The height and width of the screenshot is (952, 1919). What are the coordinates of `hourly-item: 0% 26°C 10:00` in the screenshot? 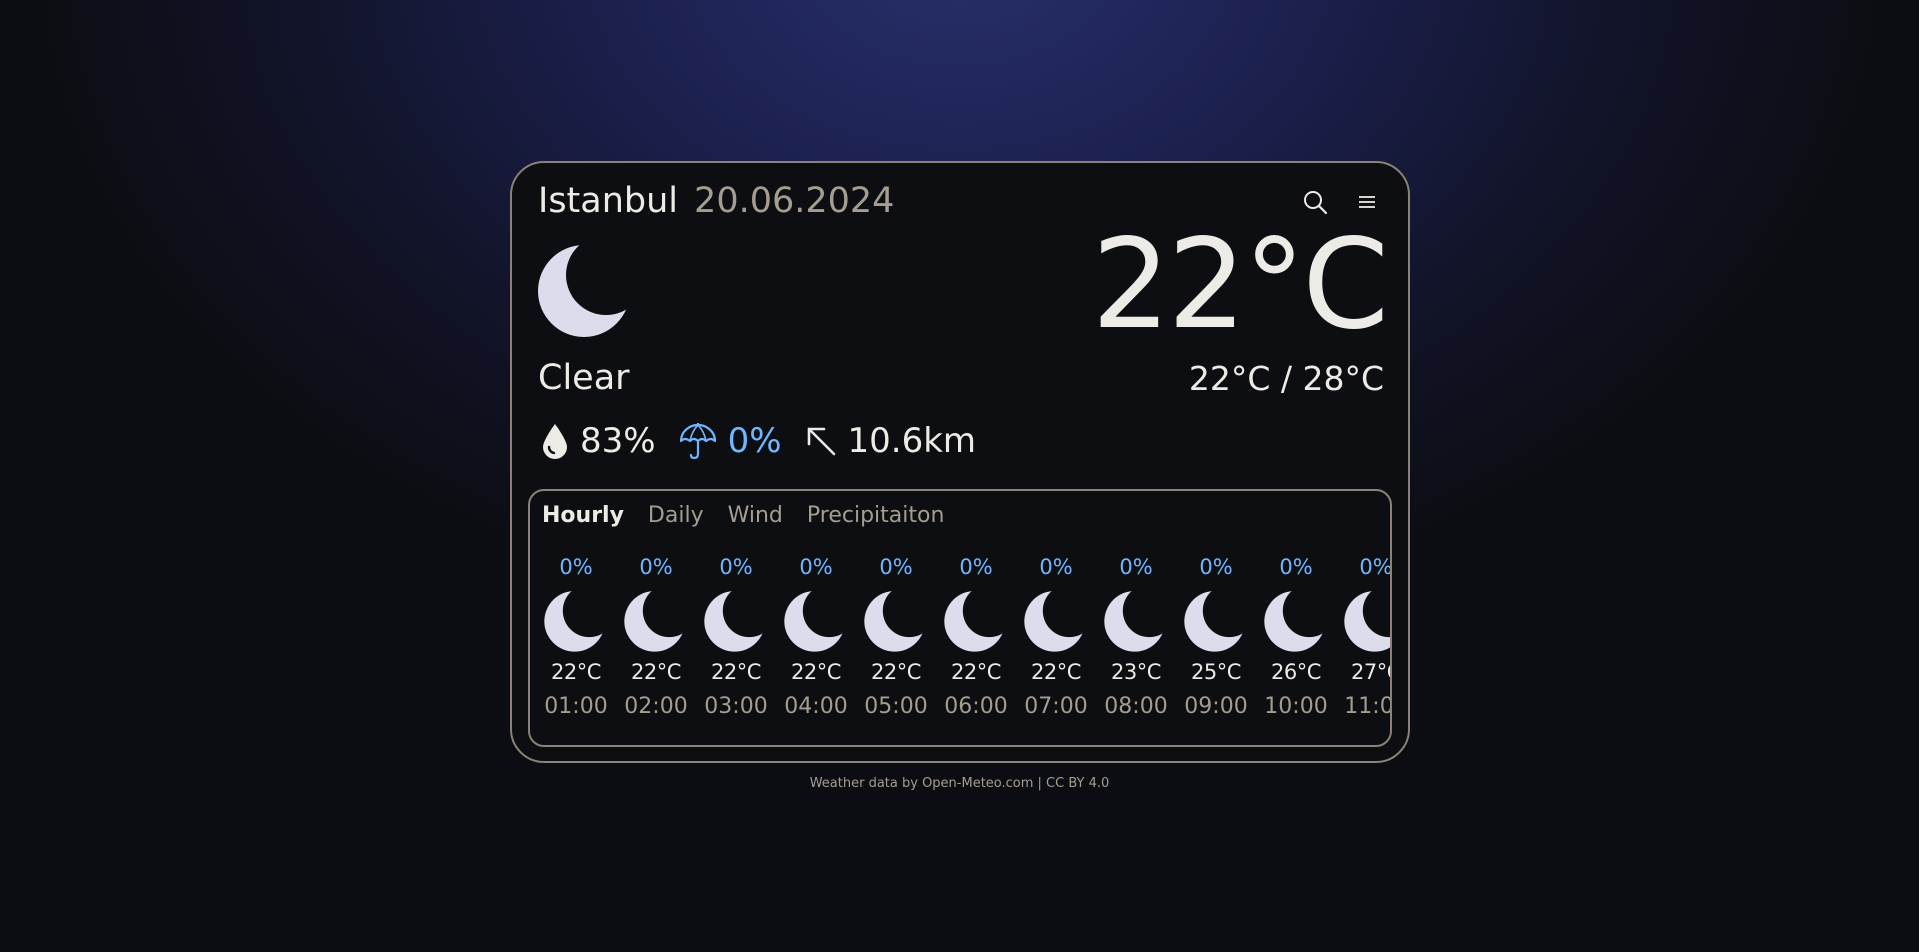 It's located at (1296, 640).